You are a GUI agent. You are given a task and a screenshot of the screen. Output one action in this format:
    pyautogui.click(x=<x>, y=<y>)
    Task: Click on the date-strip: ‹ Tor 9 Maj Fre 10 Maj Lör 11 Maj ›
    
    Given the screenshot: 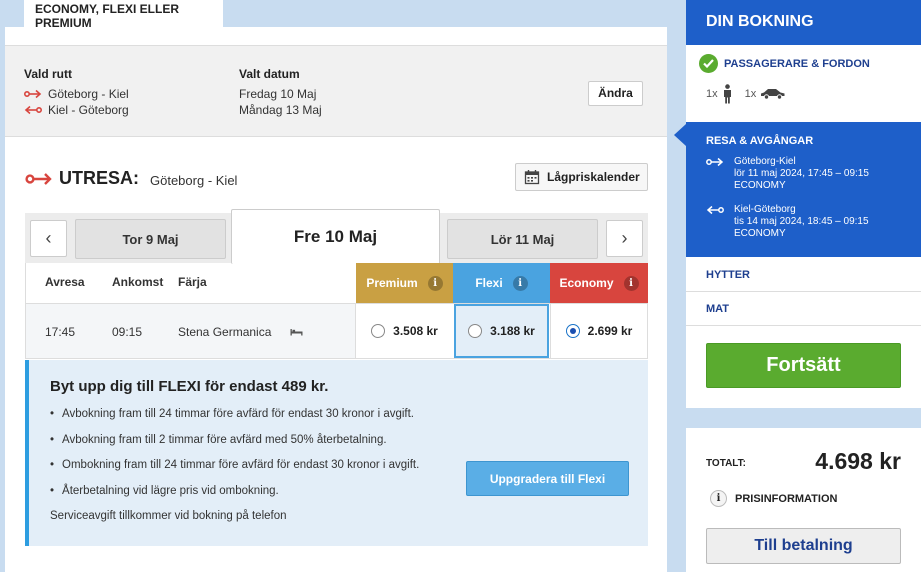 What is the action you would take?
    pyautogui.click(x=336, y=236)
    